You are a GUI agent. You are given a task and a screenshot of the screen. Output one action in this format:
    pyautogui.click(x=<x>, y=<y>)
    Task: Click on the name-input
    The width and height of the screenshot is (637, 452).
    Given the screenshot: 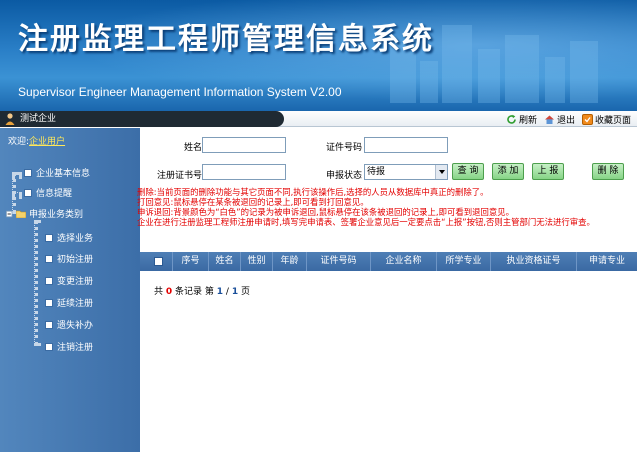 What is the action you would take?
    pyautogui.click(x=244, y=145)
    